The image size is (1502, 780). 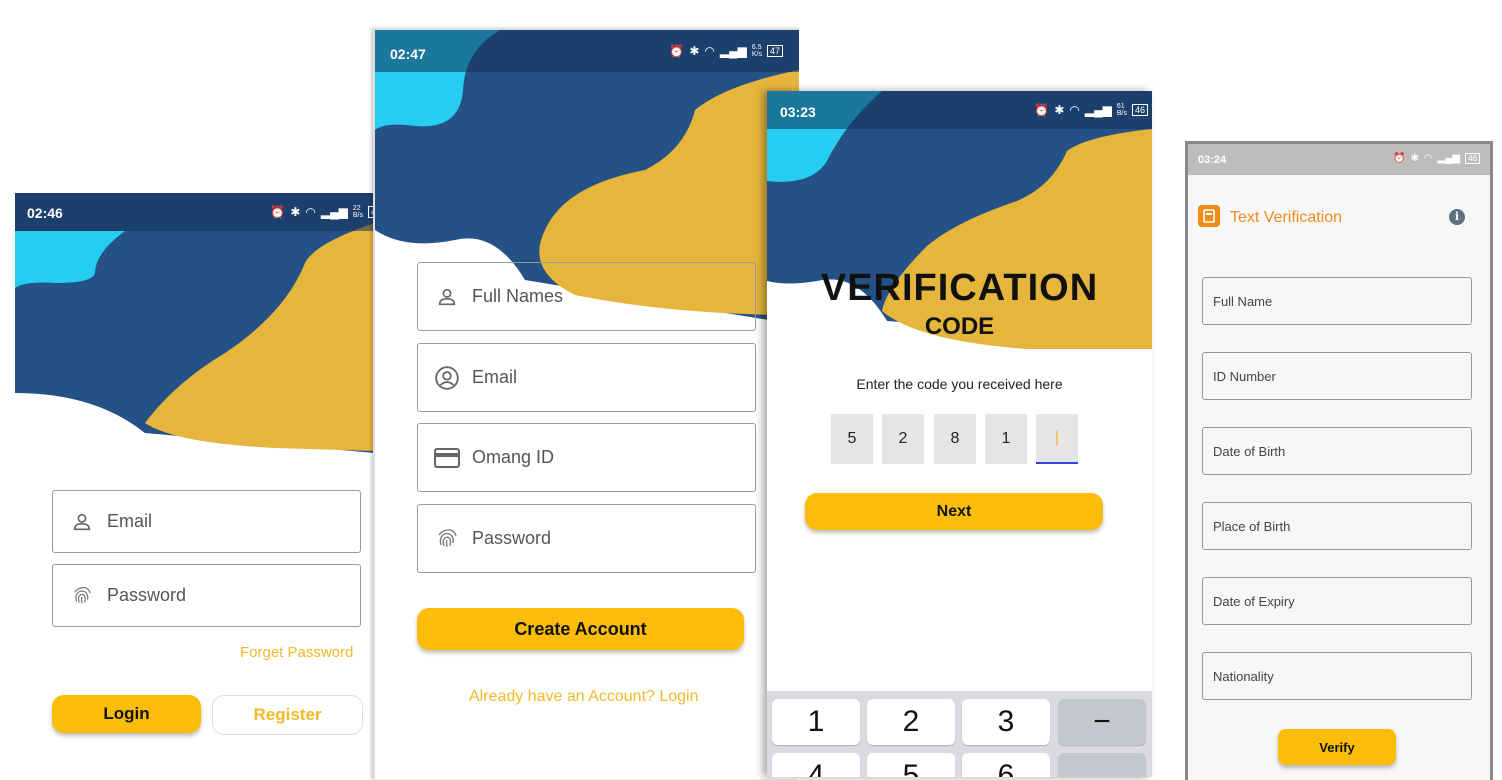 I want to click on page-title: VERIFICATION, so click(x=959, y=288).